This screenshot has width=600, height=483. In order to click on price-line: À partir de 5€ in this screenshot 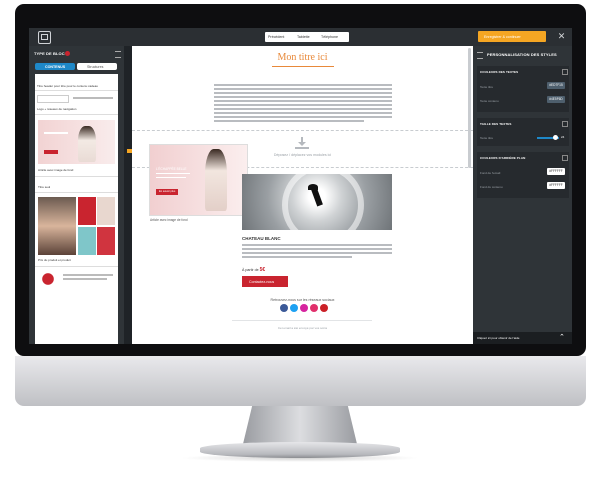, I will do `click(254, 270)`.